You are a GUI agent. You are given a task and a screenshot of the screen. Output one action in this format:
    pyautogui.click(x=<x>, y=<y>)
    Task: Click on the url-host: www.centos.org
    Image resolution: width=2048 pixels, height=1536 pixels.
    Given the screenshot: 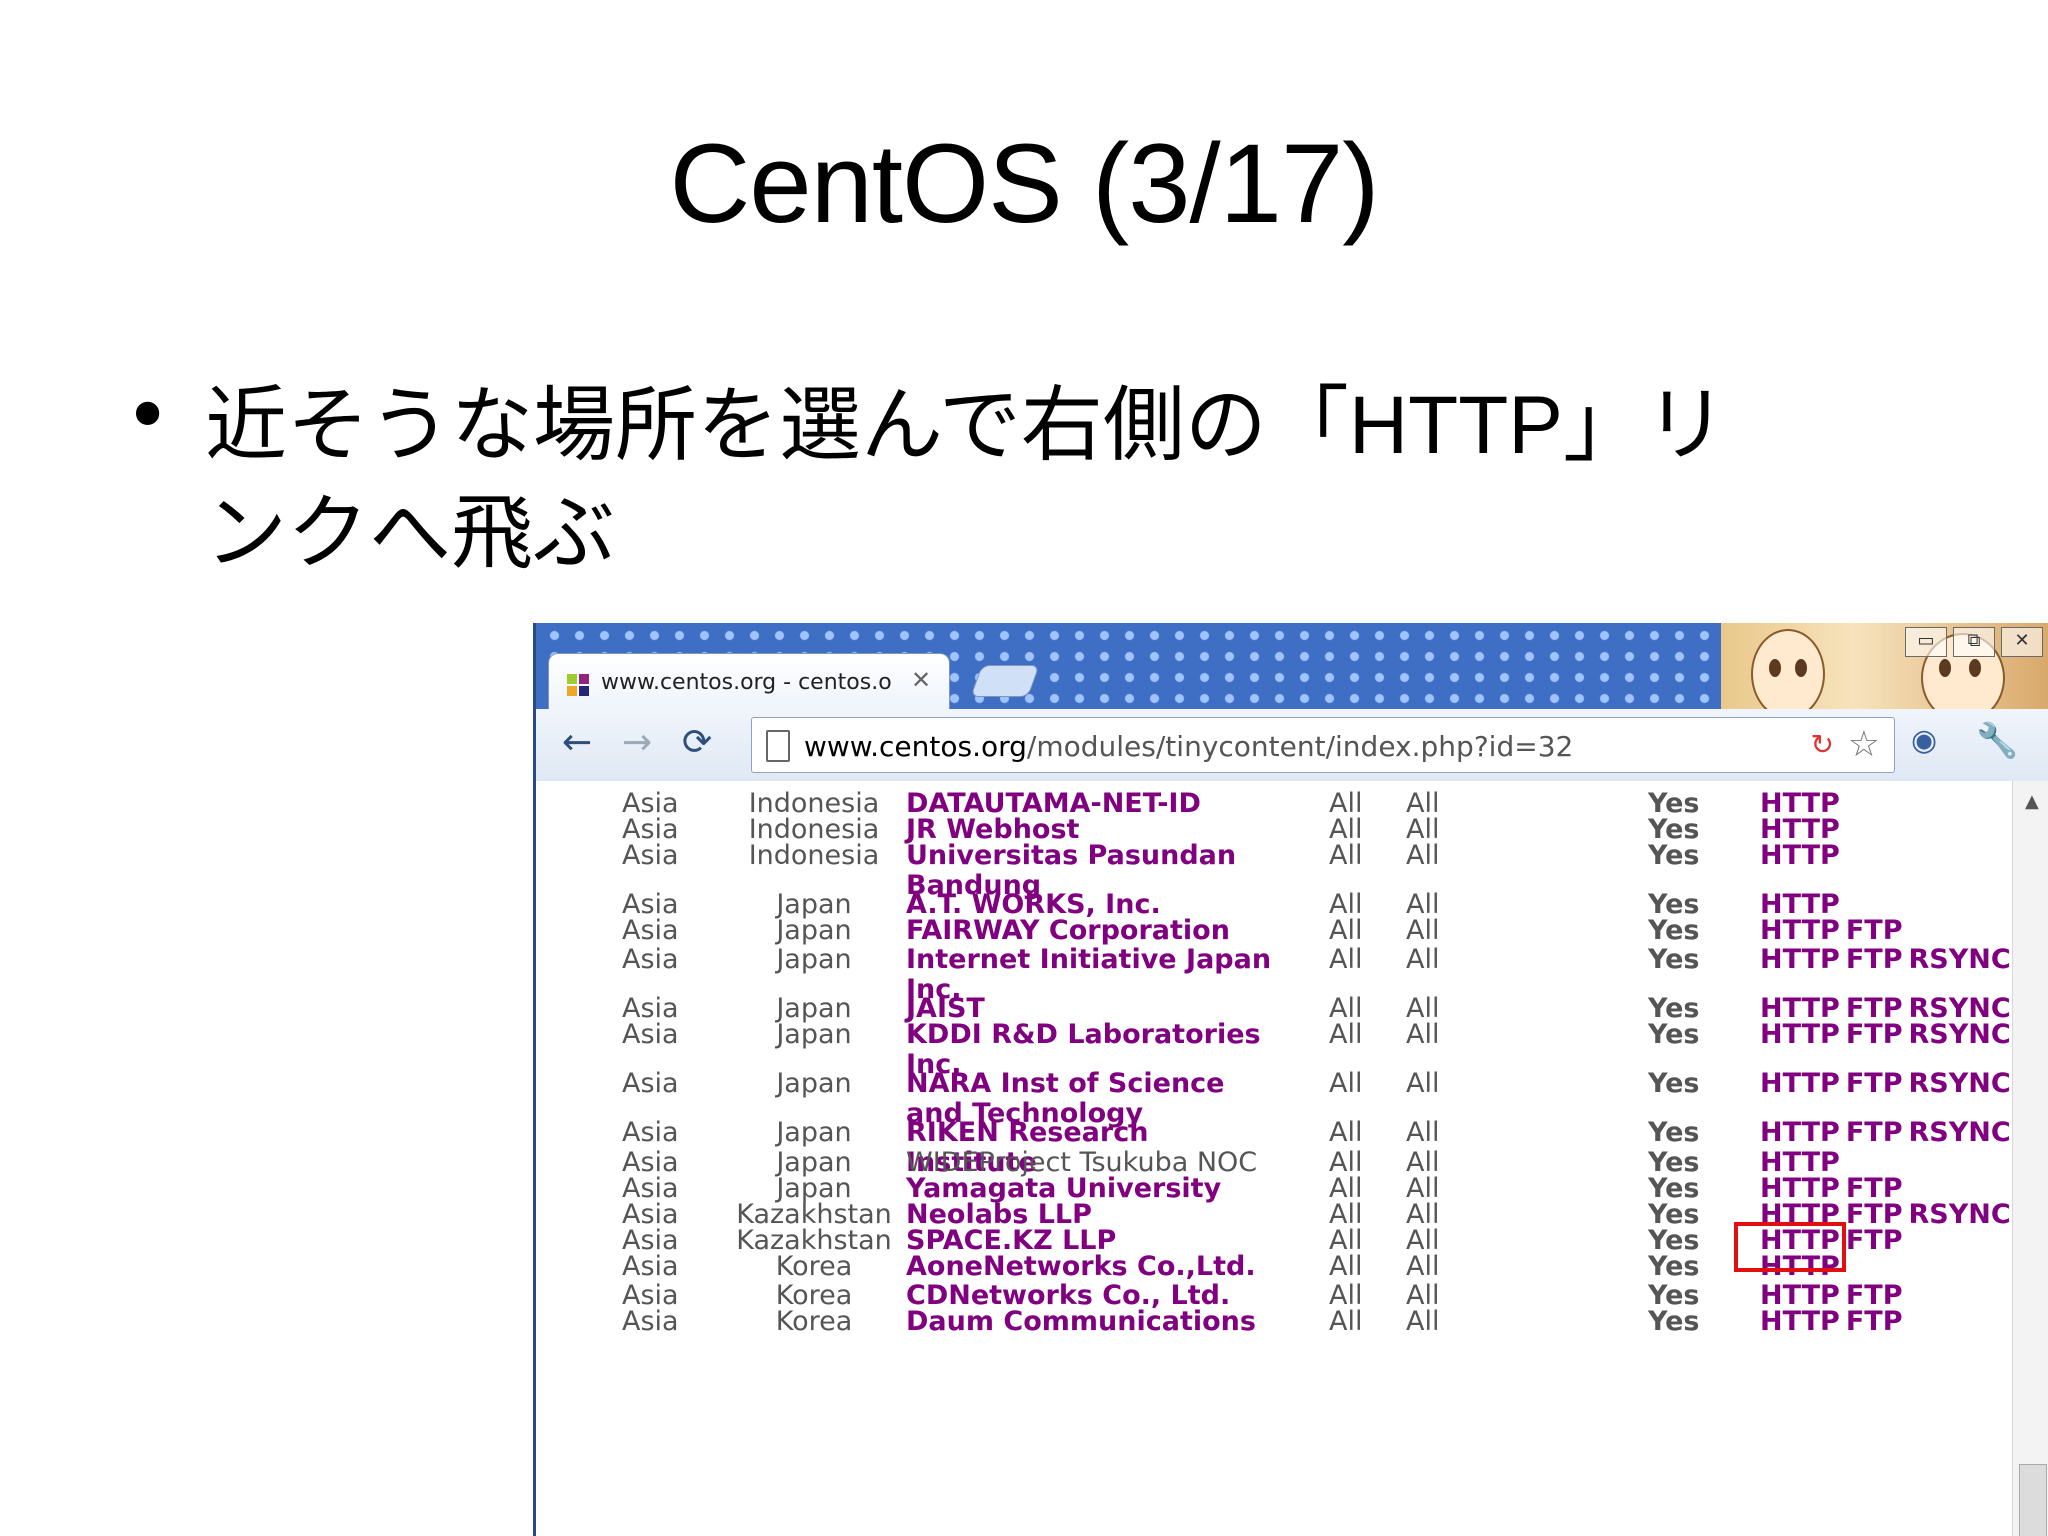 What is the action you would take?
    pyautogui.click(x=915, y=746)
    